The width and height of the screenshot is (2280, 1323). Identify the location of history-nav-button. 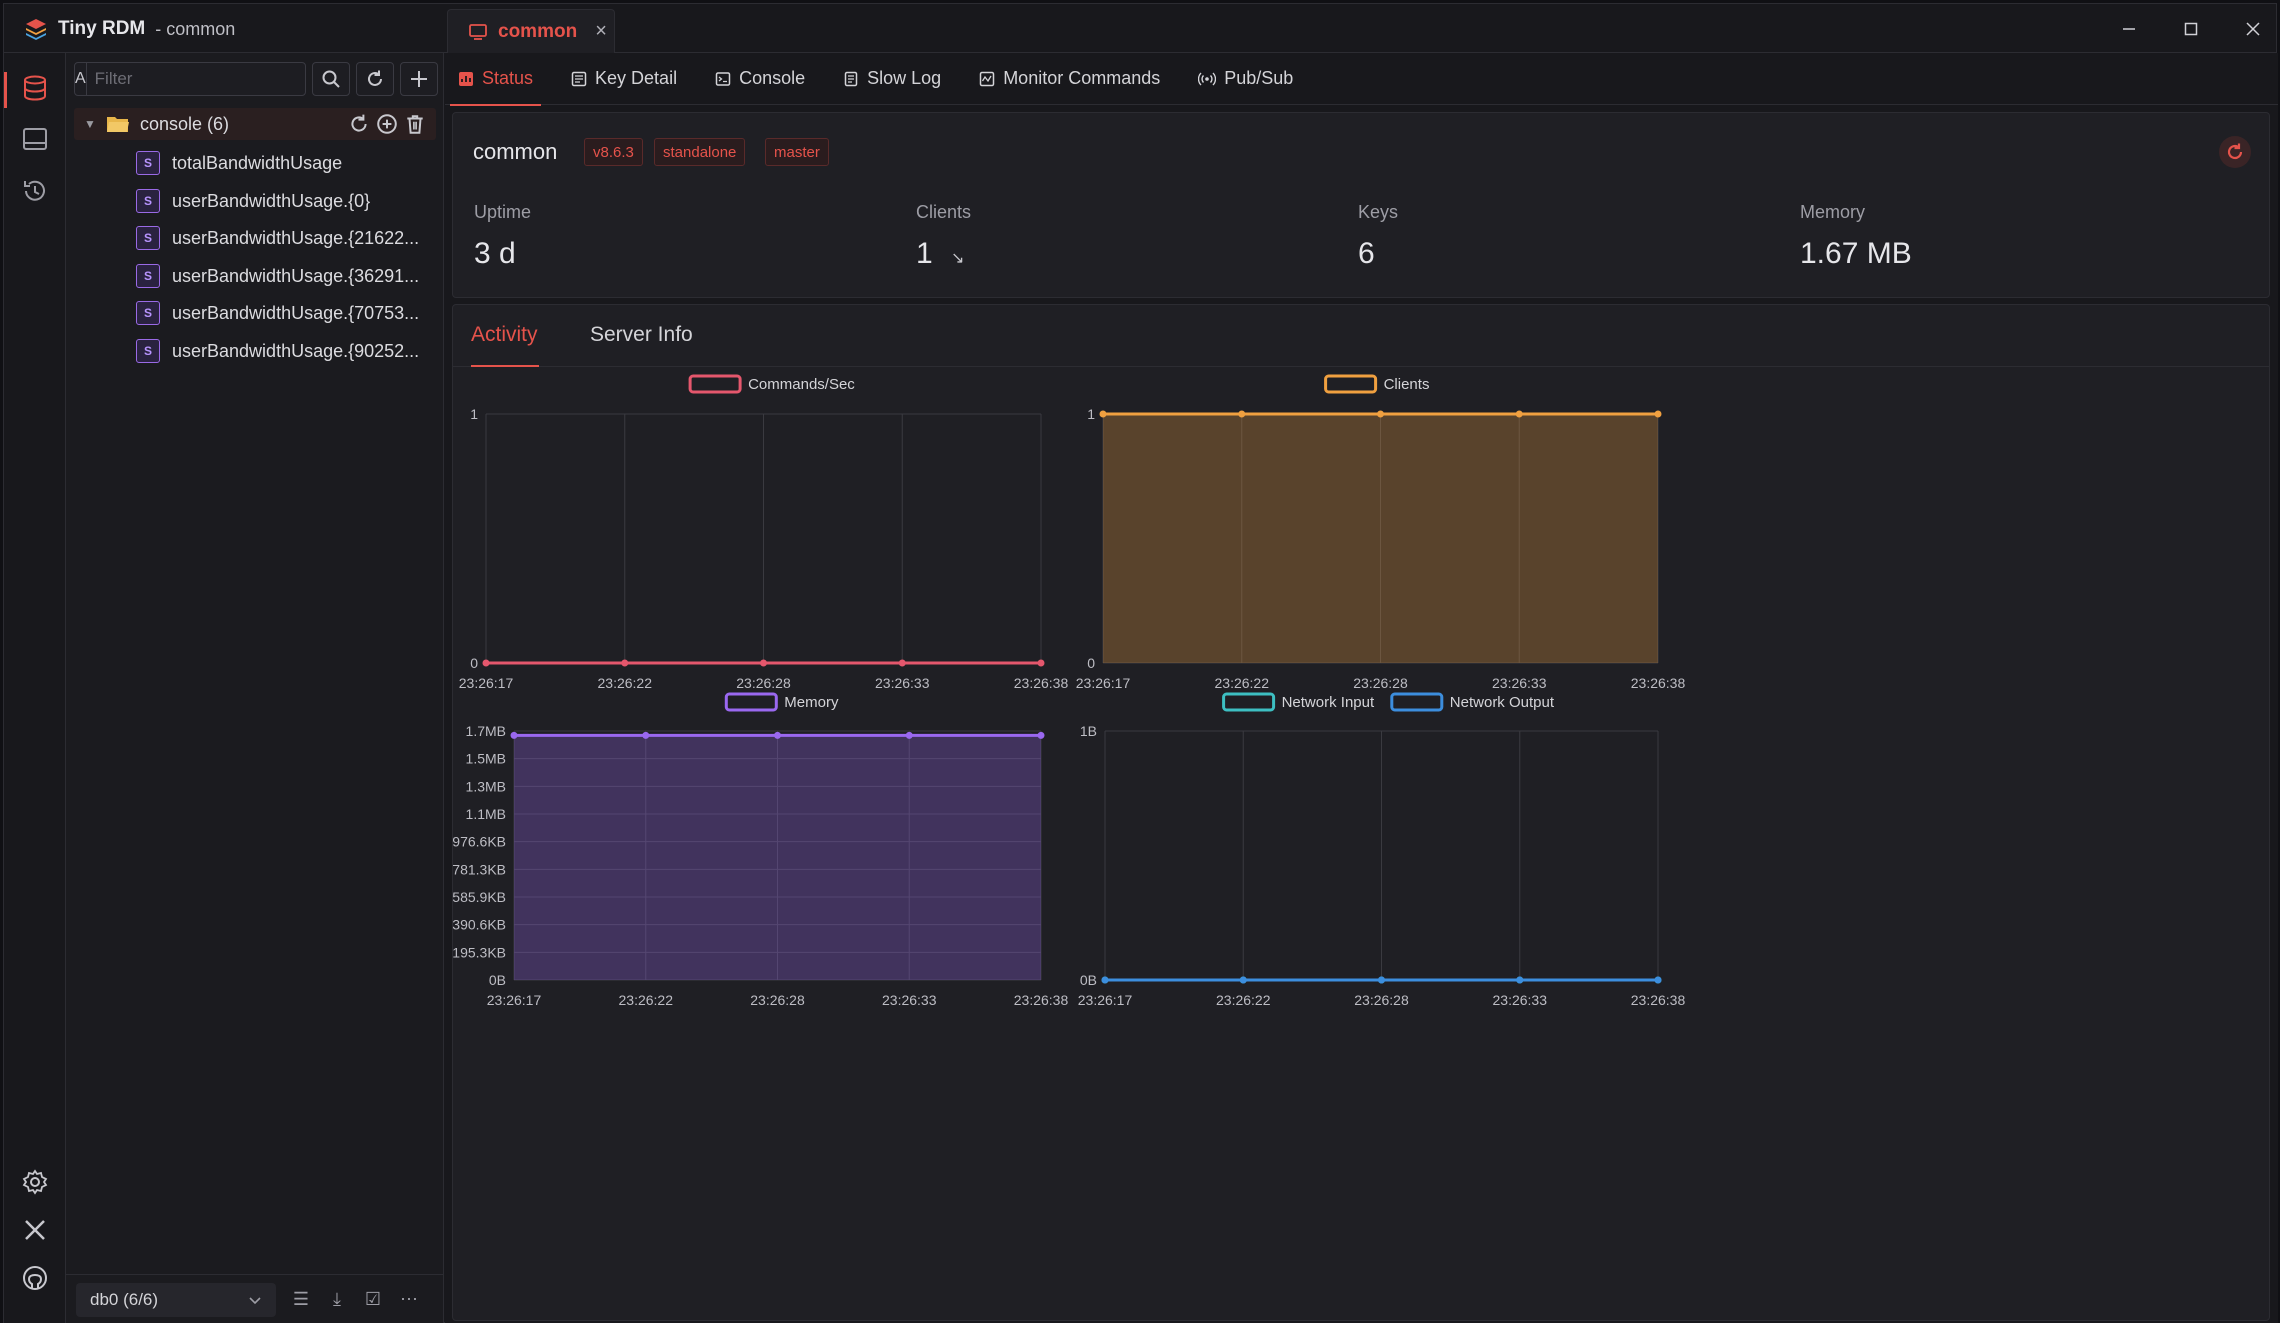
(35, 191).